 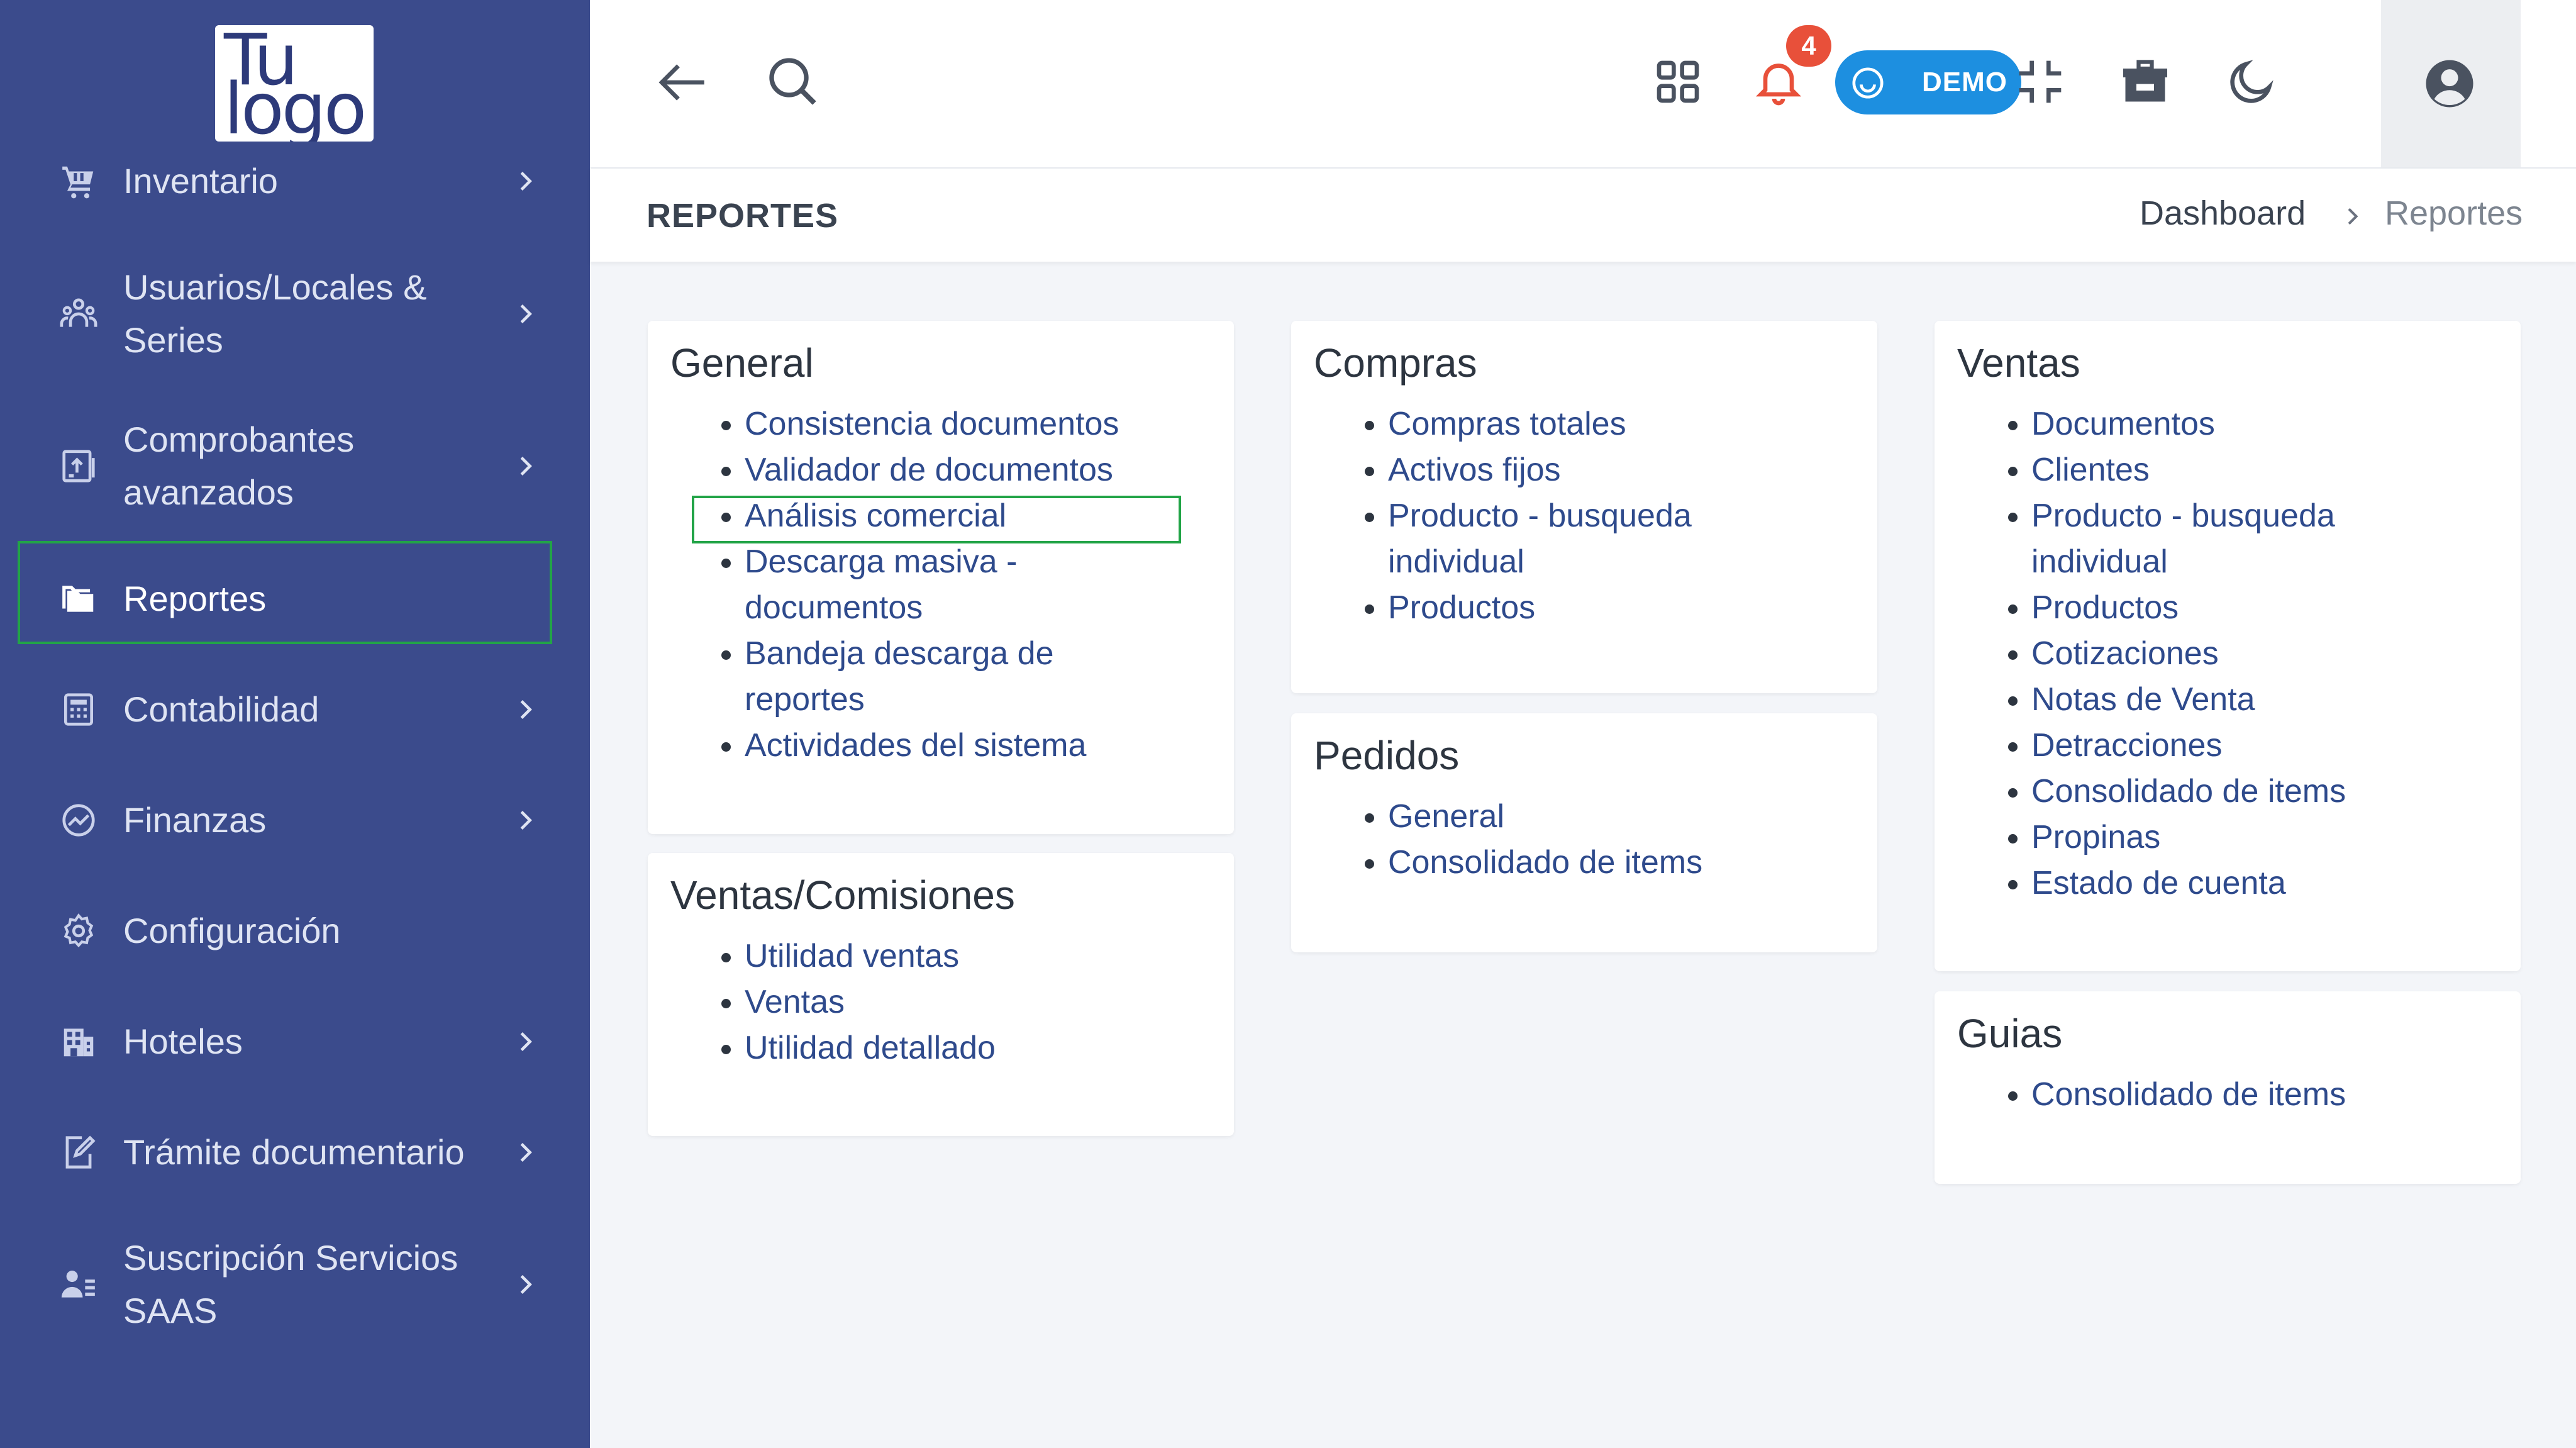 I want to click on sidebar-item-label: Trámite documentario, so click(x=294, y=1152).